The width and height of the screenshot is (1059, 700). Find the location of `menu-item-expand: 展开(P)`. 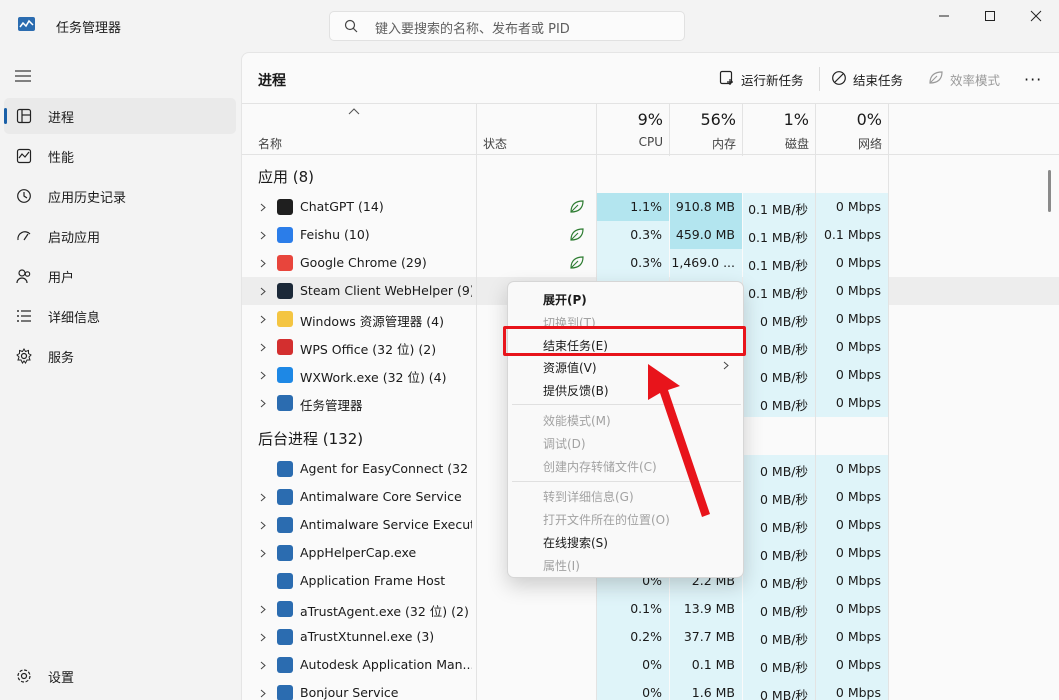

menu-item-expand: 展开(P) is located at coordinates (565, 299).